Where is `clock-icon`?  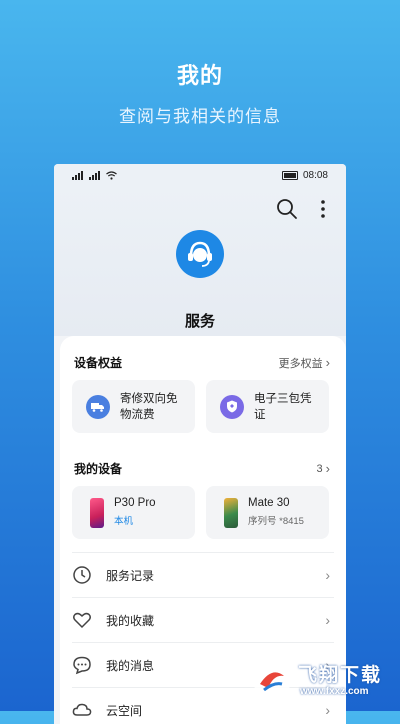 clock-icon is located at coordinates (82, 575).